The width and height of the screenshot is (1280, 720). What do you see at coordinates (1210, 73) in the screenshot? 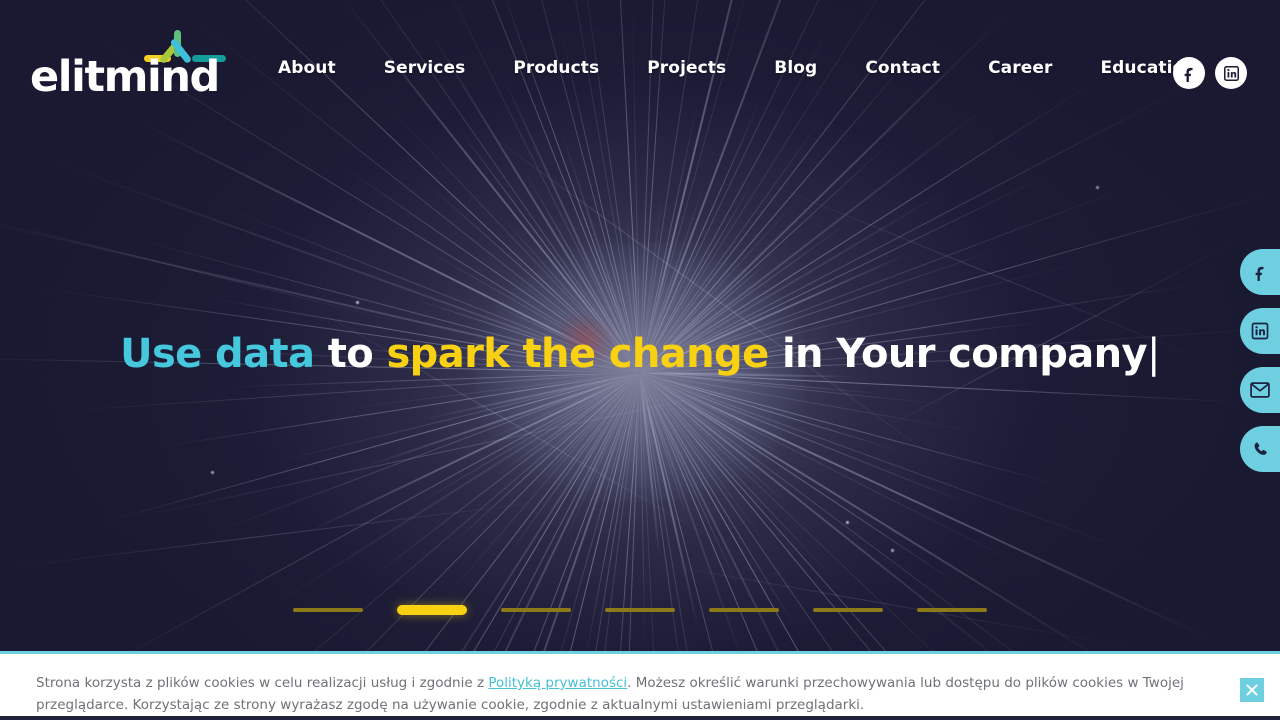
I see `header-social-links` at bounding box center [1210, 73].